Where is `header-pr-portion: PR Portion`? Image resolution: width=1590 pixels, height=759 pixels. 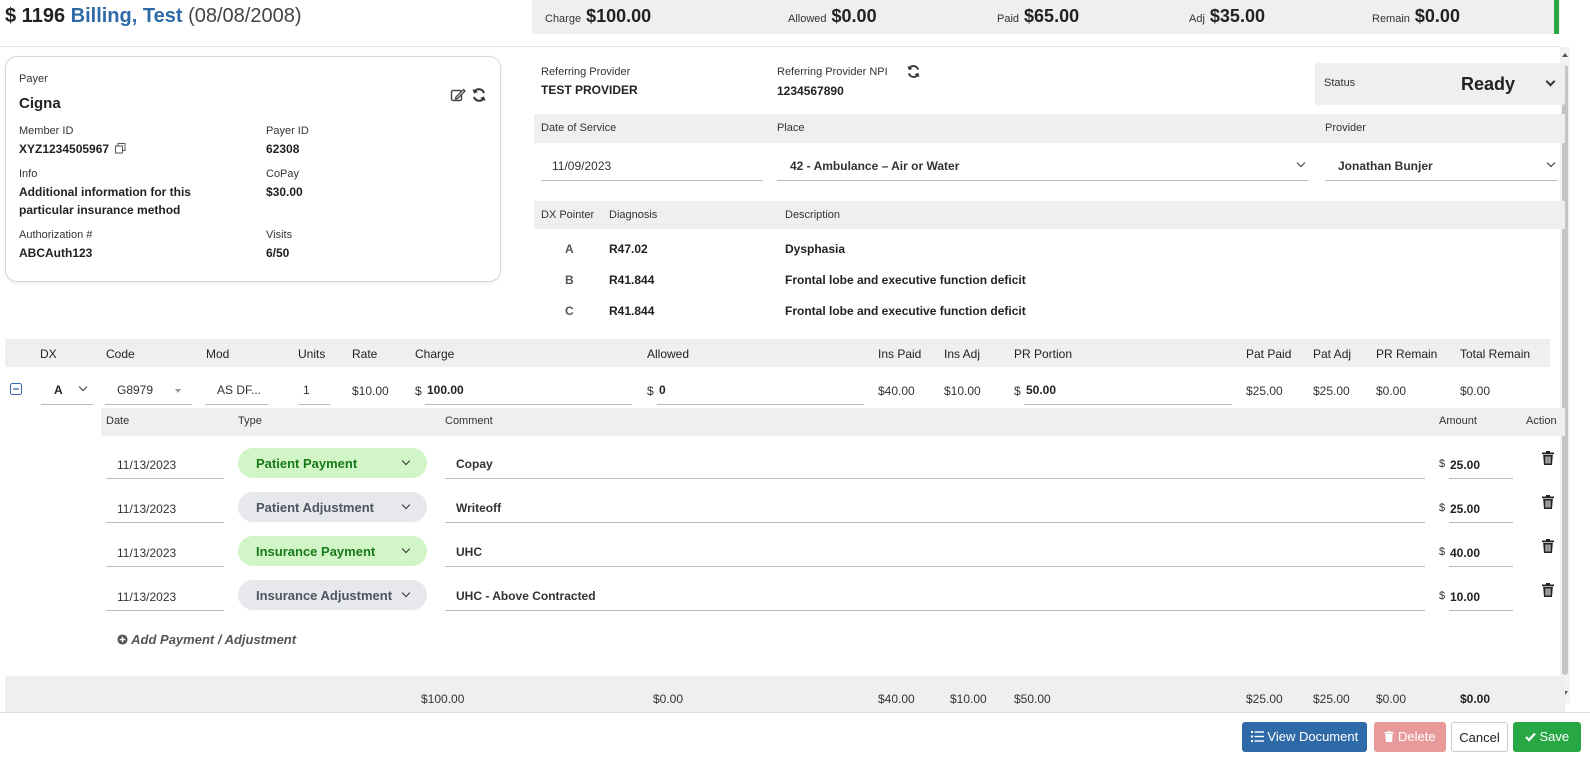
header-pr-portion: PR Portion is located at coordinates (1043, 354).